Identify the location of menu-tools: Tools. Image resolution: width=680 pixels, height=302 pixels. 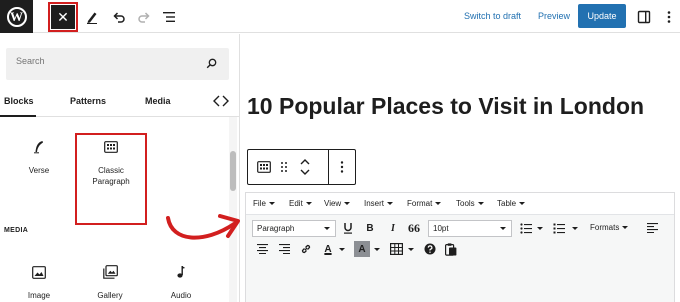
(470, 203).